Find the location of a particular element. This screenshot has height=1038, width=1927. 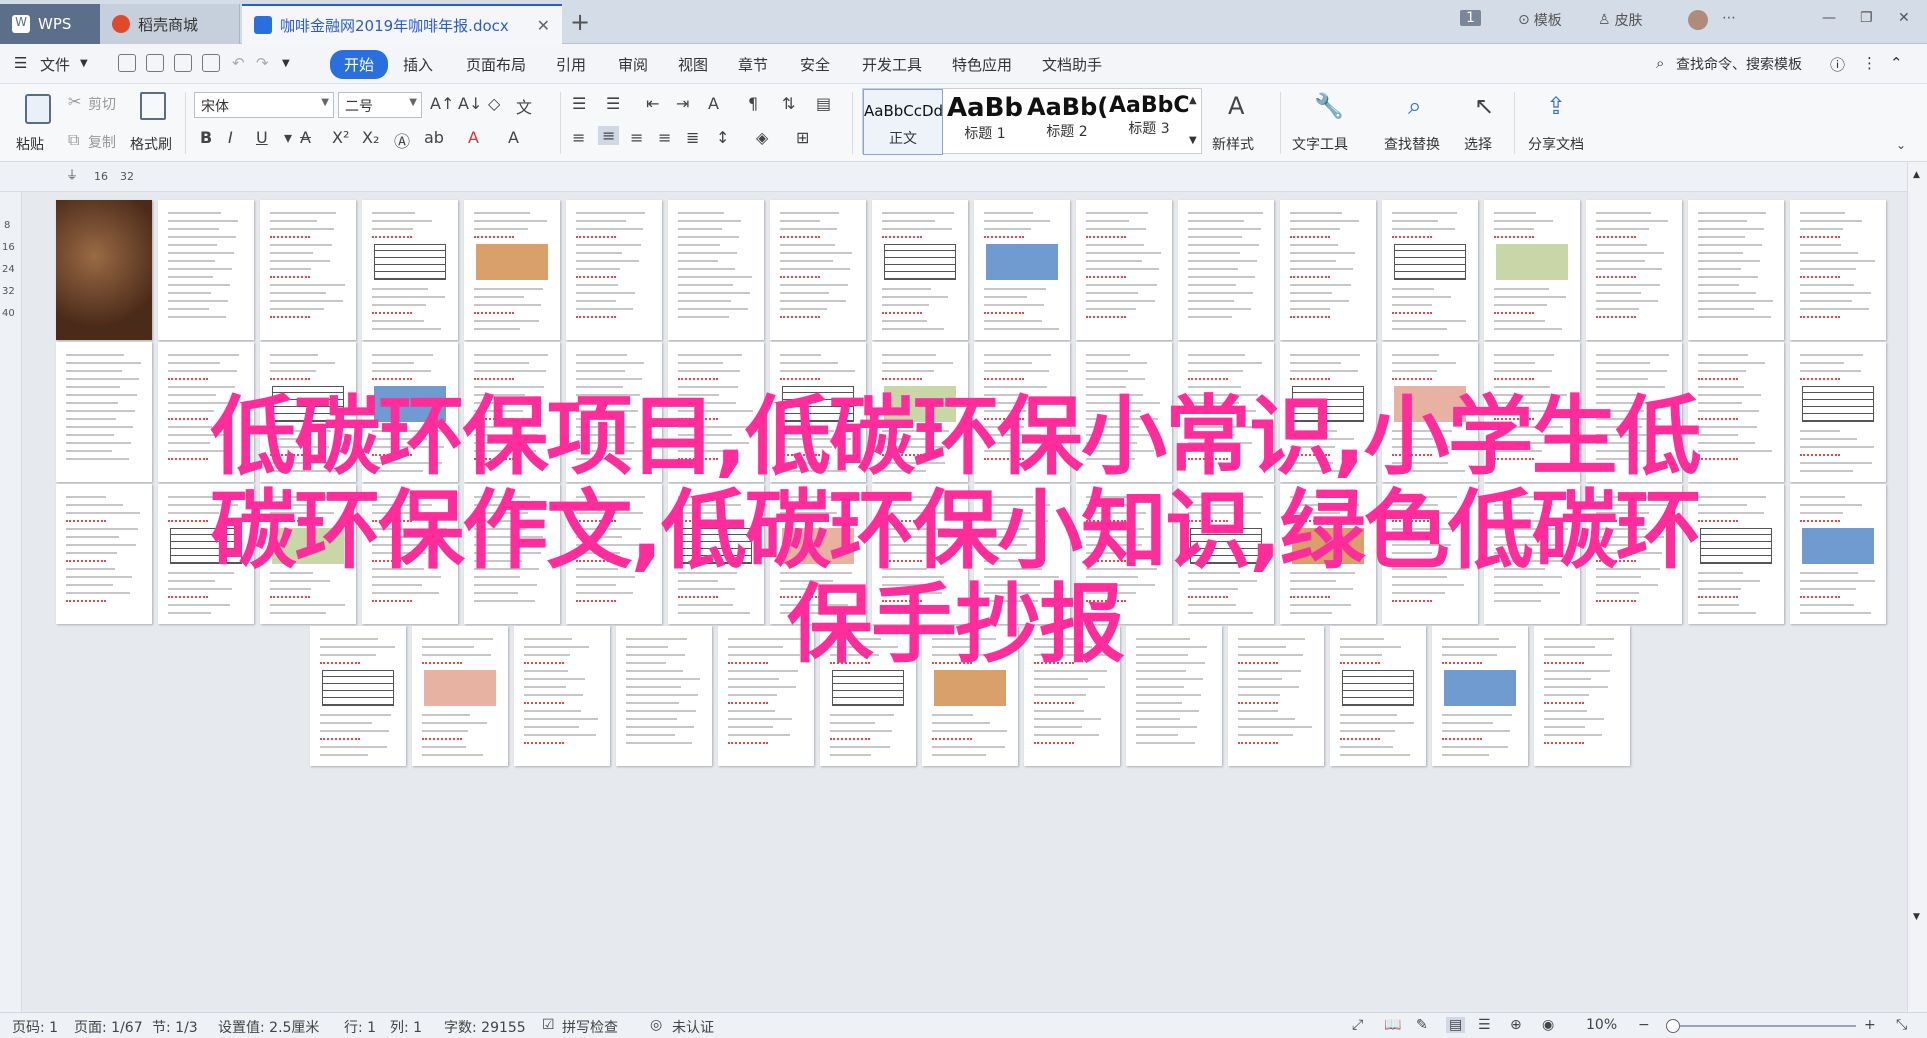

share-doc-button: 分享文档 is located at coordinates (1556, 144).